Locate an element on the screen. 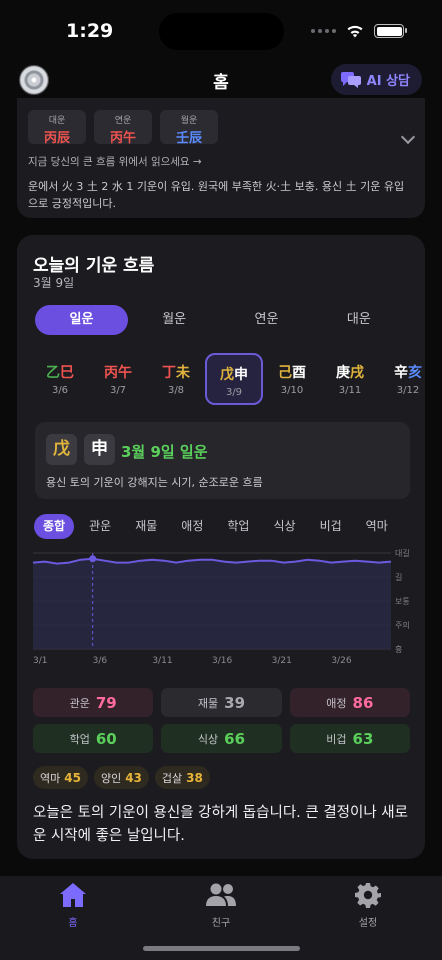 Image resolution: width=442 pixels, height=960 pixels. score-value: 66 is located at coordinates (235, 738).